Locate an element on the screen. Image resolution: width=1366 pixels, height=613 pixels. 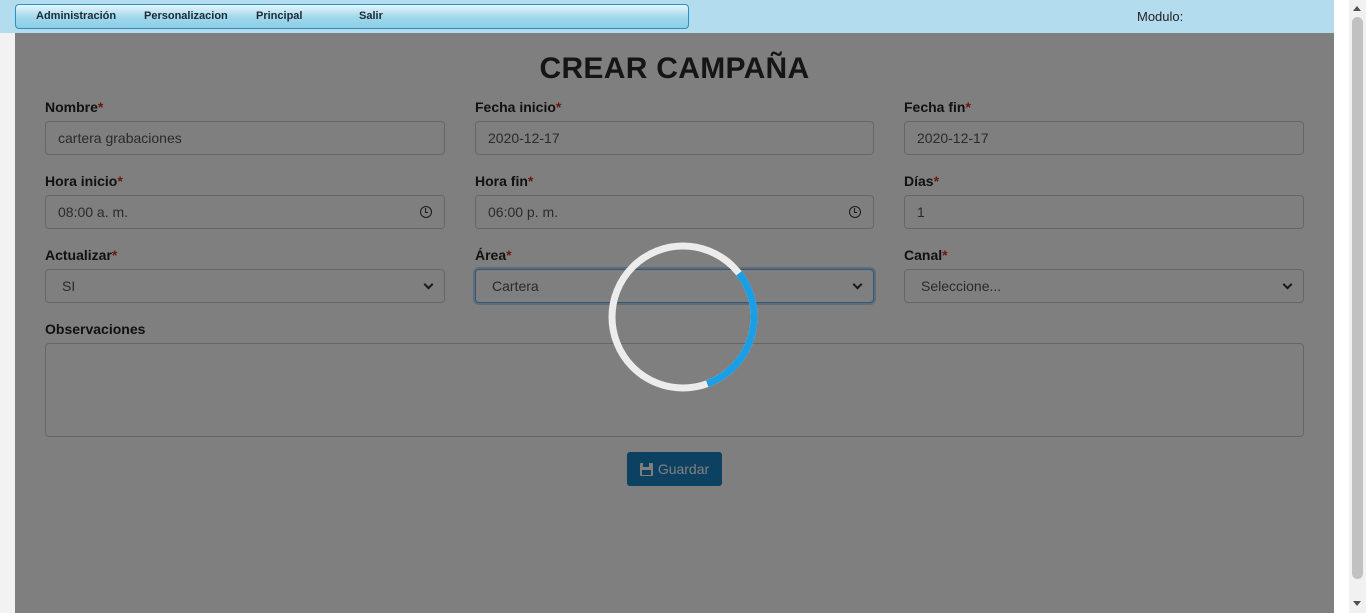
menu-item-salir: Salir is located at coordinates (371, 16).